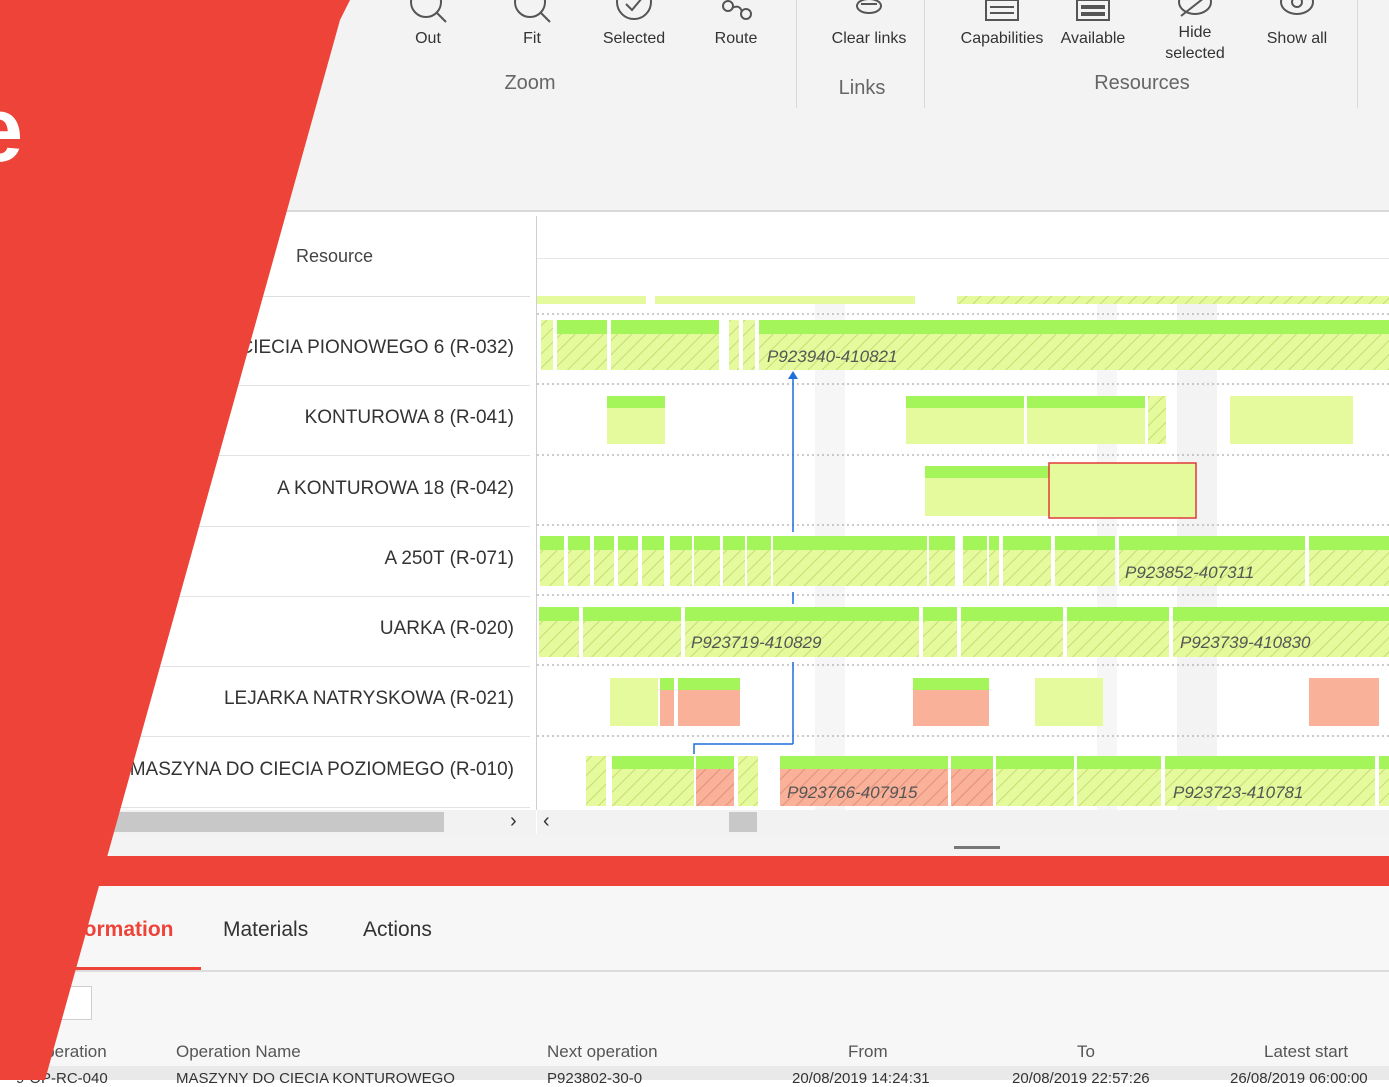 The height and width of the screenshot is (1087, 1389). I want to click on operation-label: P923739-410830, so click(1245, 642).